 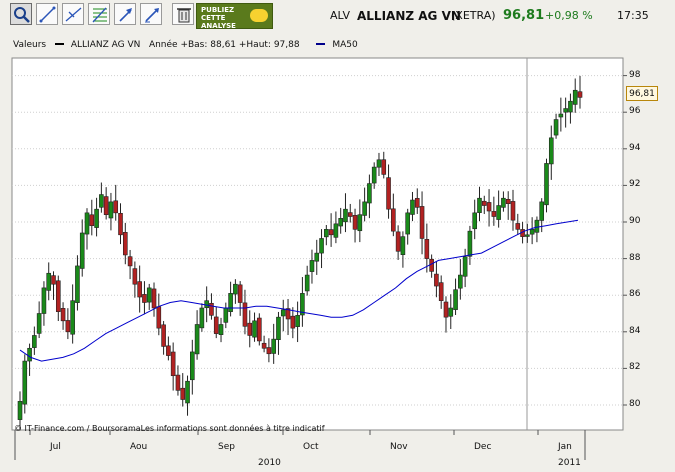 What do you see at coordinates (635, 367) in the screenshot?
I see `y-tick-label: 82` at bounding box center [635, 367].